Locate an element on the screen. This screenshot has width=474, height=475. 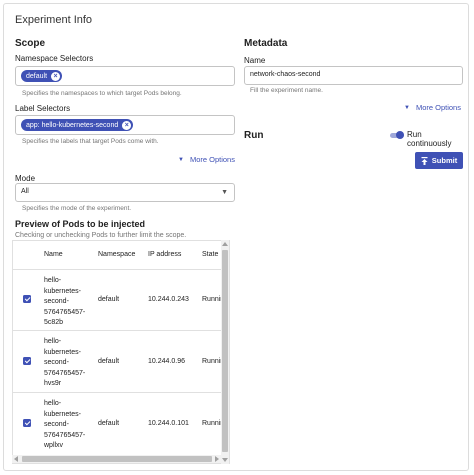
submit-label: Submit is located at coordinates (444, 160).